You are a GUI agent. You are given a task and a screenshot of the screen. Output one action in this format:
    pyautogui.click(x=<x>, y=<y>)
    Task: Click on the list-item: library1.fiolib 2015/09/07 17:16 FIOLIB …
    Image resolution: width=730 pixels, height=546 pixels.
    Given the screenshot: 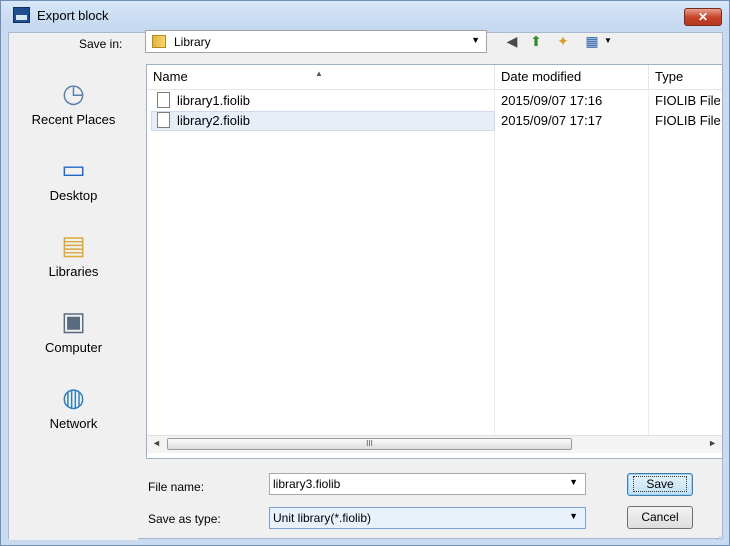 What is the action you would take?
    pyautogui.click(x=434, y=101)
    